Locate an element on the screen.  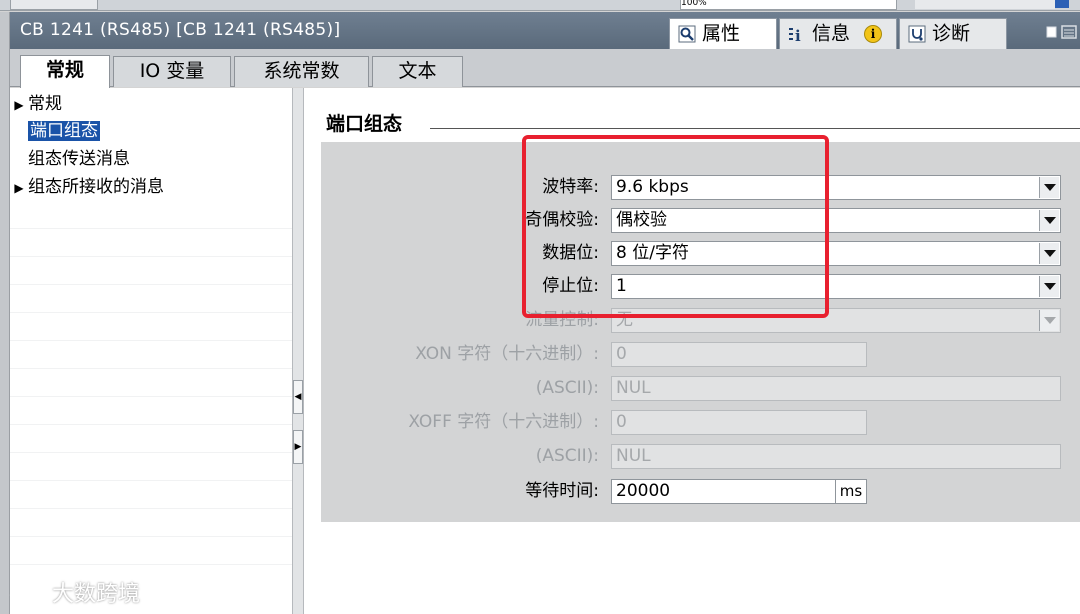
parity-label: 奇偶校验: is located at coordinates (562, 220).